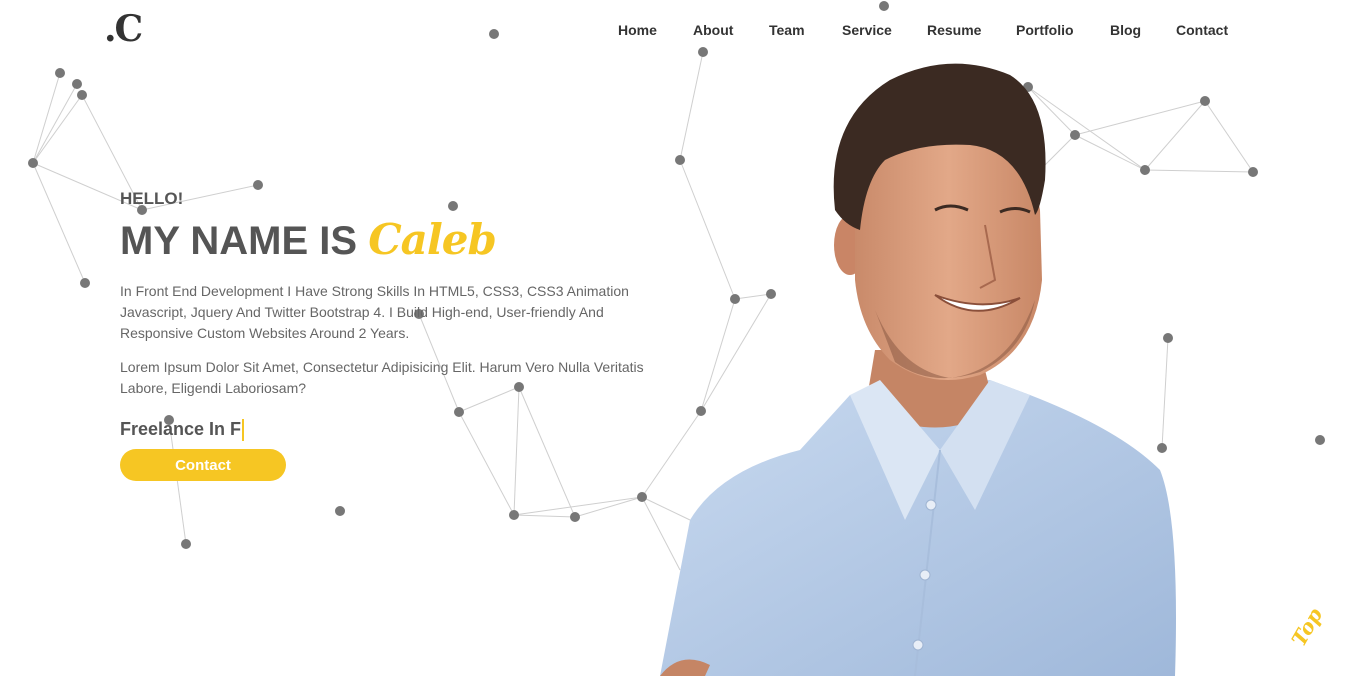  What do you see at coordinates (1045, 30) in the screenshot?
I see `nav-item-portfolio: Portfolio` at bounding box center [1045, 30].